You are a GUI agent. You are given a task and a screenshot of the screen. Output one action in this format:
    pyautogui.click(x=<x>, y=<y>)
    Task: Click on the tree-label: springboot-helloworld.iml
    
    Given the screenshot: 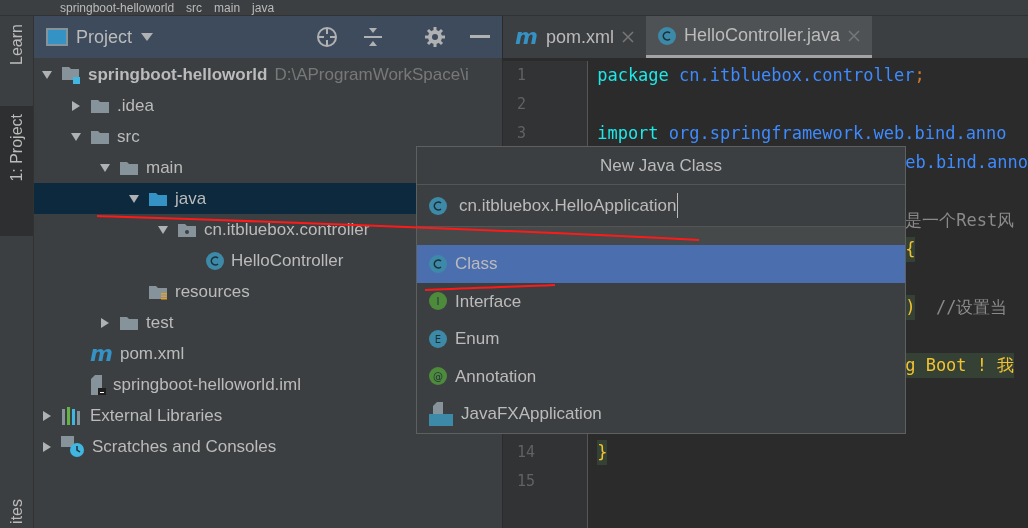 What is the action you would take?
    pyautogui.click(x=207, y=384)
    